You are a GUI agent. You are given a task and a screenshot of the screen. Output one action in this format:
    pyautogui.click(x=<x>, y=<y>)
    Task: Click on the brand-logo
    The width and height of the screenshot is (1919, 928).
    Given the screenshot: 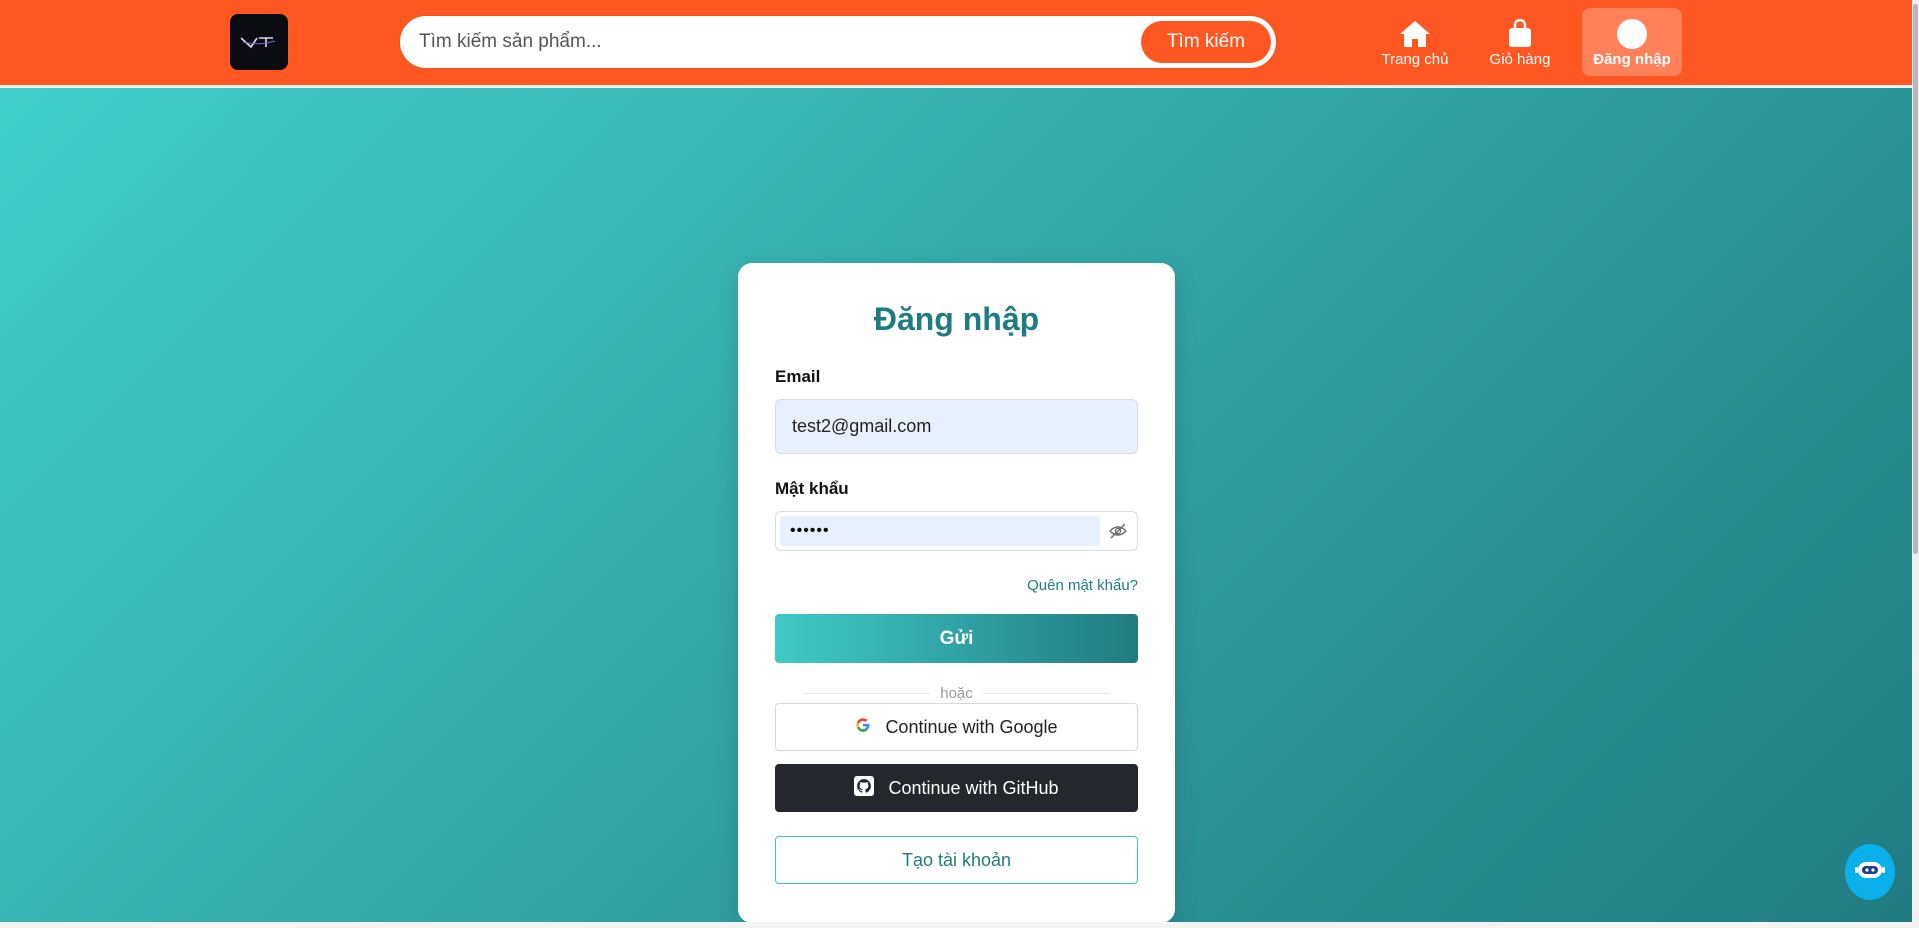 What is the action you would take?
    pyautogui.click(x=259, y=42)
    